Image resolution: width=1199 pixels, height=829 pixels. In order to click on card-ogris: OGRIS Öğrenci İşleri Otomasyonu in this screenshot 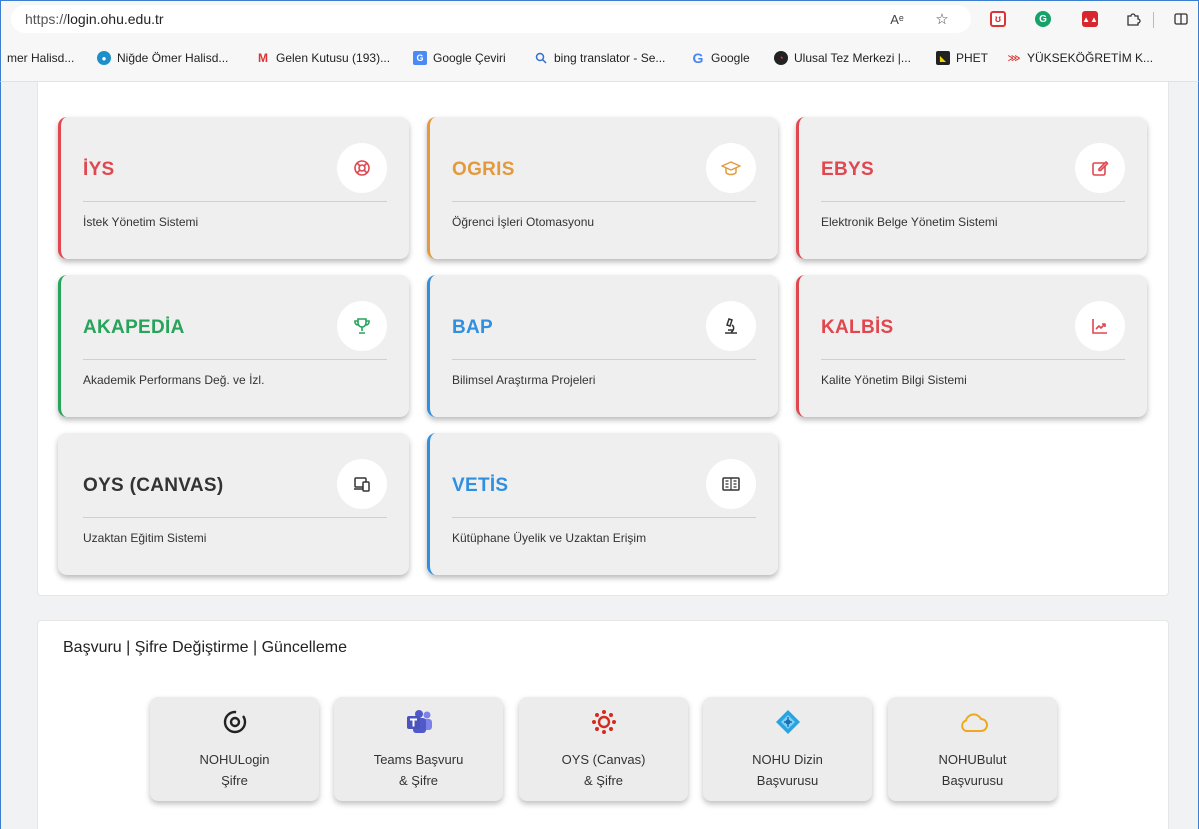, I will do `click(602, 188)`.